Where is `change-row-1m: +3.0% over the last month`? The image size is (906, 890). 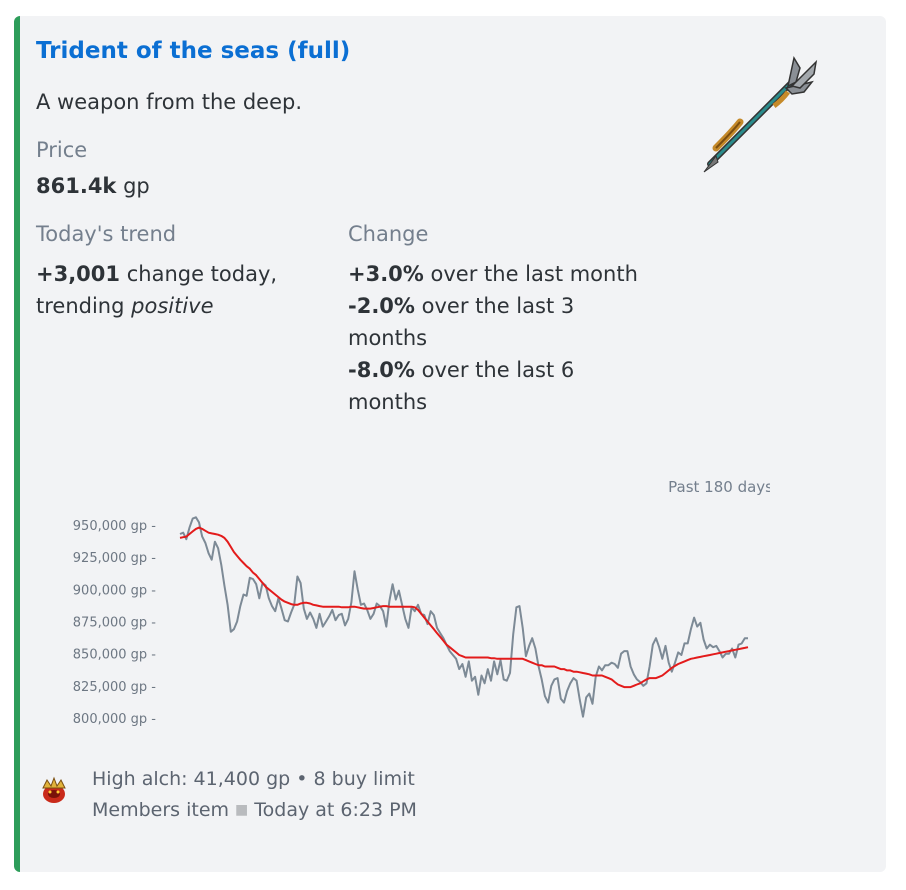 change-row-1m: +3.0% over the last month is located at coordinates (498, 274).